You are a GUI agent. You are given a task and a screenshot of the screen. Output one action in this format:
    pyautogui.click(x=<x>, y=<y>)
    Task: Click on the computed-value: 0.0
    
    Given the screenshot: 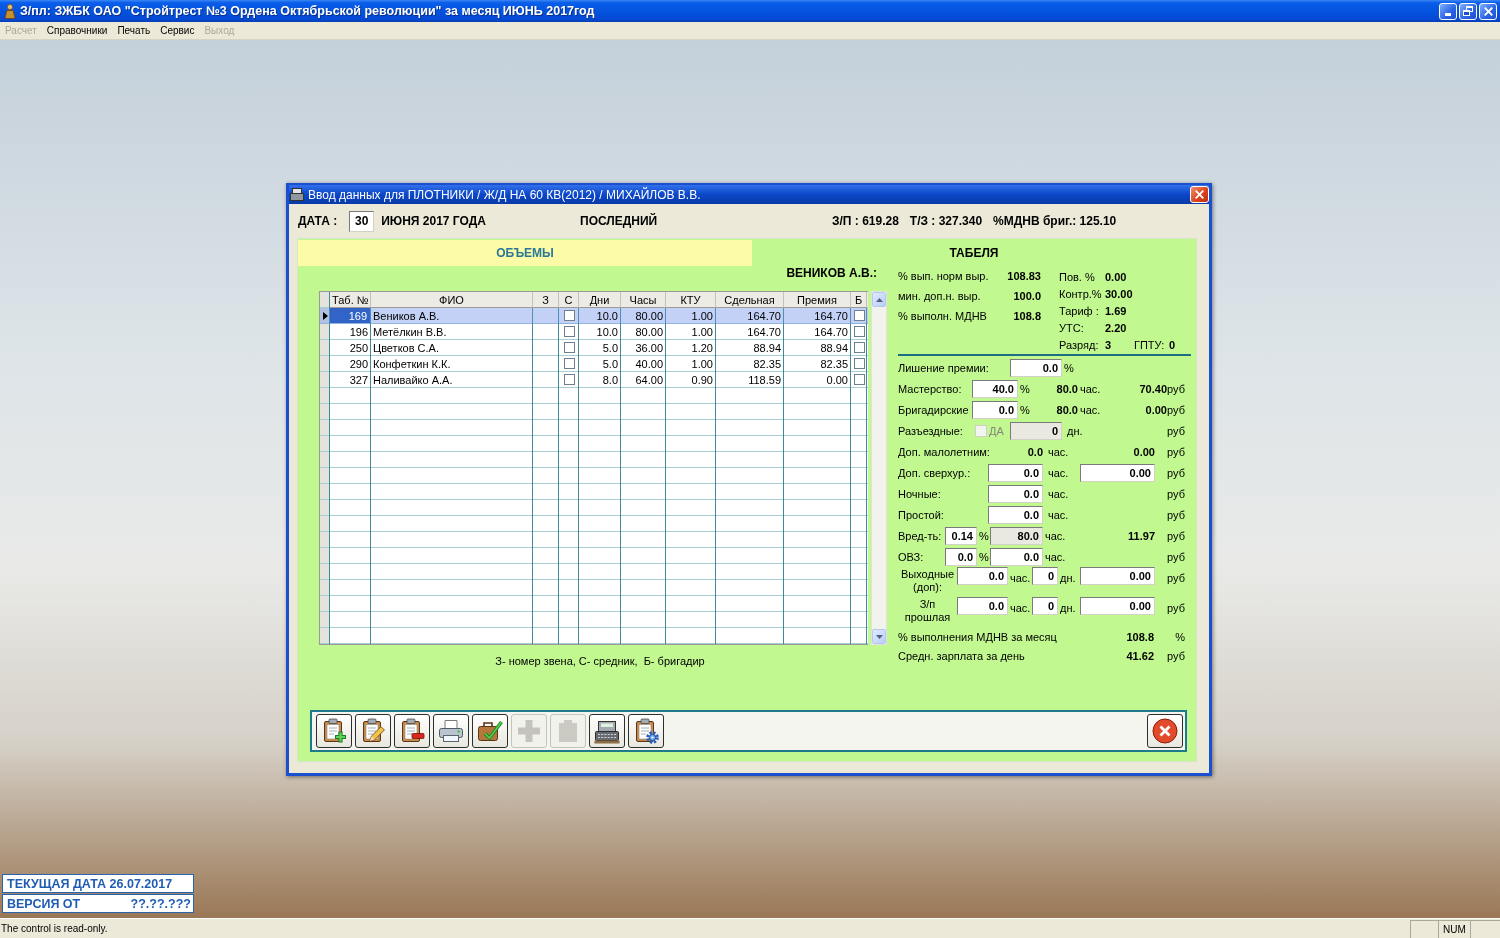 What is the action you would take?
    pyautogui.click(x=1035, y=451)
    